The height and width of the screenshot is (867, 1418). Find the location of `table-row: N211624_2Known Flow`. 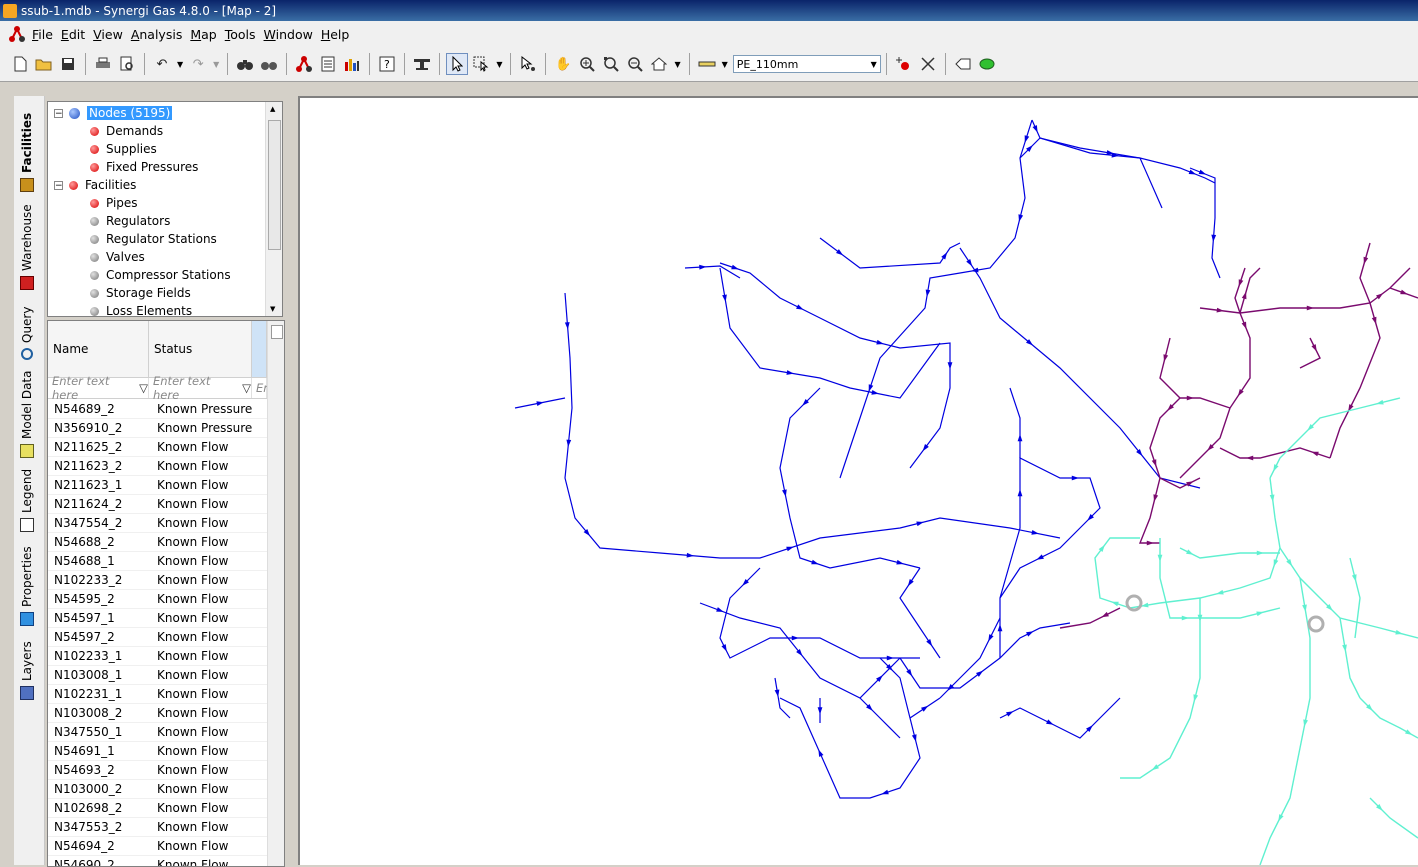

table-row: N211624_2Known Flow is located at coordinates (158, 504).